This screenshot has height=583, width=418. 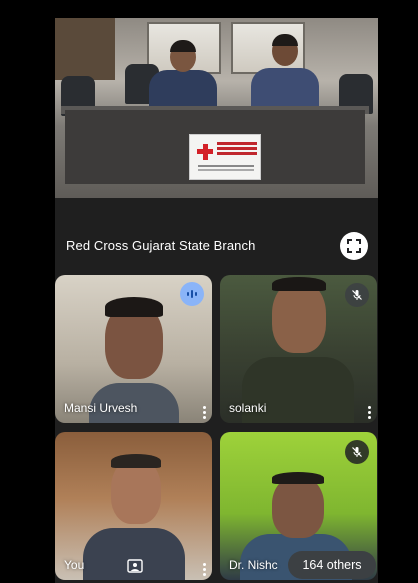 What do you see at coordinates (133, 506) in the screenshot?
I see `participant-tile-self: You` at bounding box center [133, 506].